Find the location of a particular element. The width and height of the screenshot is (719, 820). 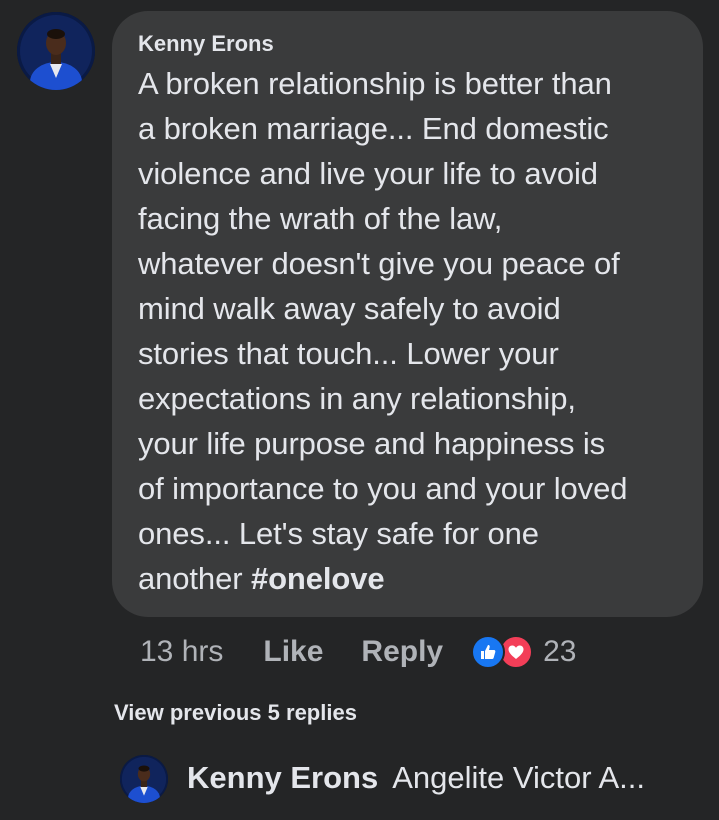

hashtag-link: #onelove is located at coordinates (318, 578).